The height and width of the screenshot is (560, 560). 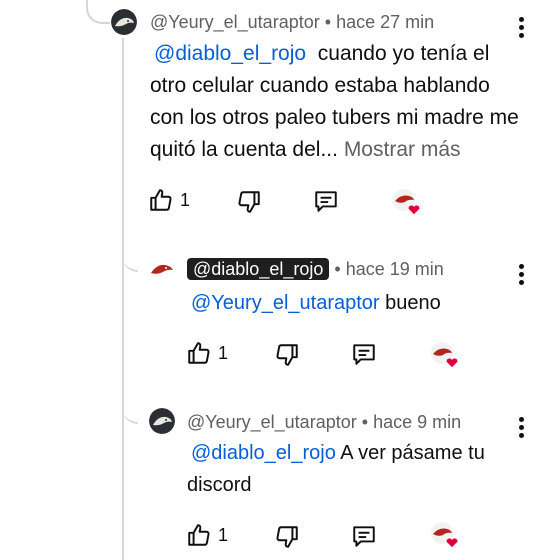 What do you see at coordinates (123, 299) in the screenshot?
I see `thread-line` at bounding box center [123, 299].